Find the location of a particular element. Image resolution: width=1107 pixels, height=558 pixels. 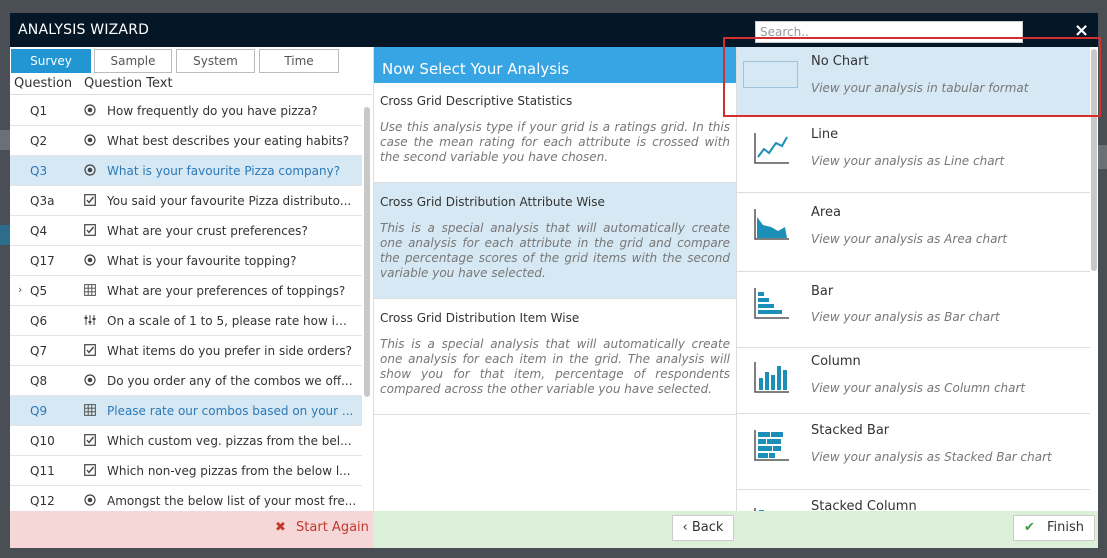

question-text: What is your favourite Pizza company? is located at coordinates (224, 171).